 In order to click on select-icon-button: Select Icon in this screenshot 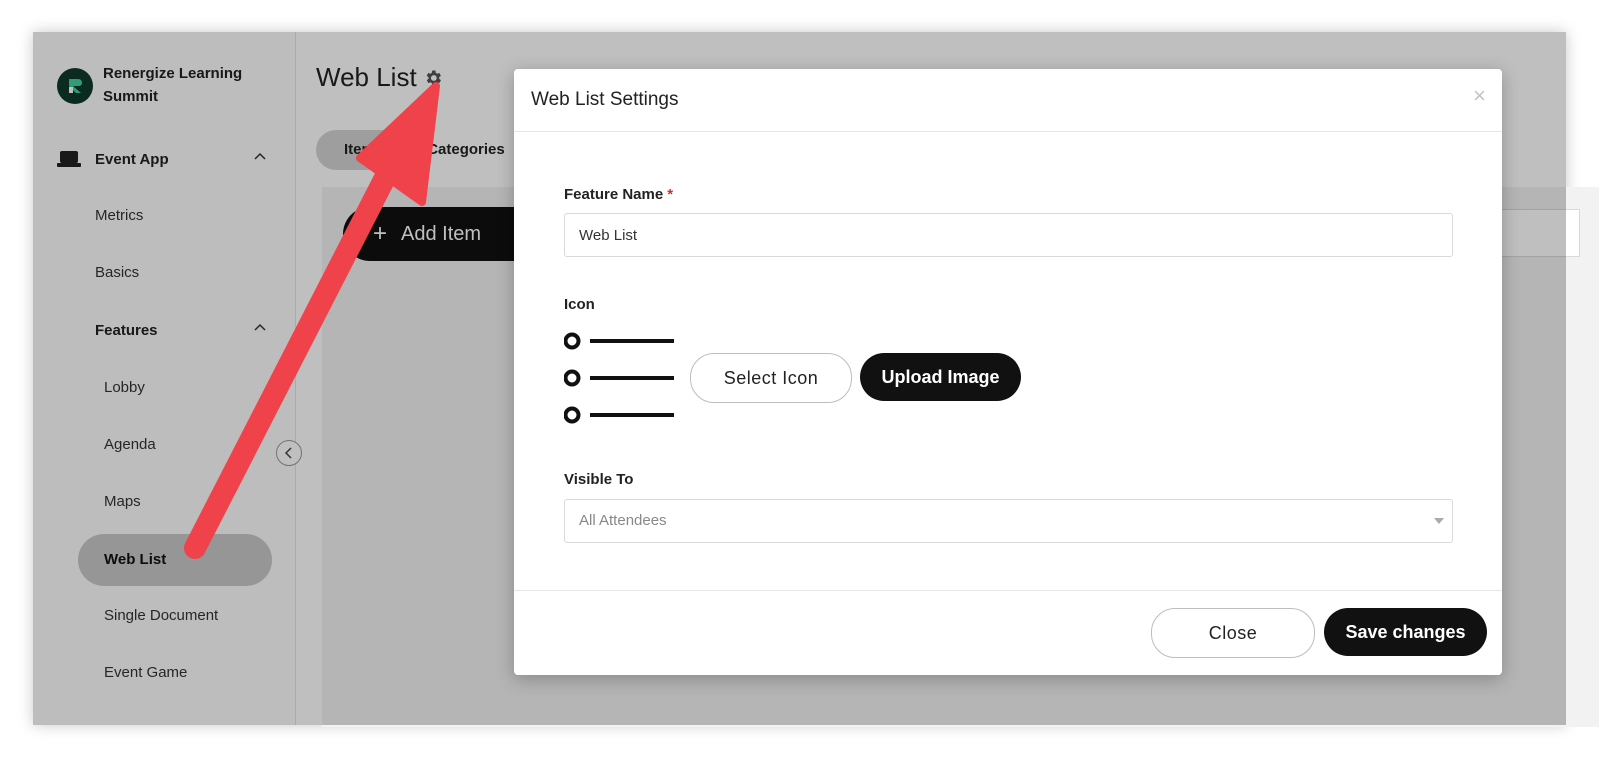, I will do `click(771, 378)`.